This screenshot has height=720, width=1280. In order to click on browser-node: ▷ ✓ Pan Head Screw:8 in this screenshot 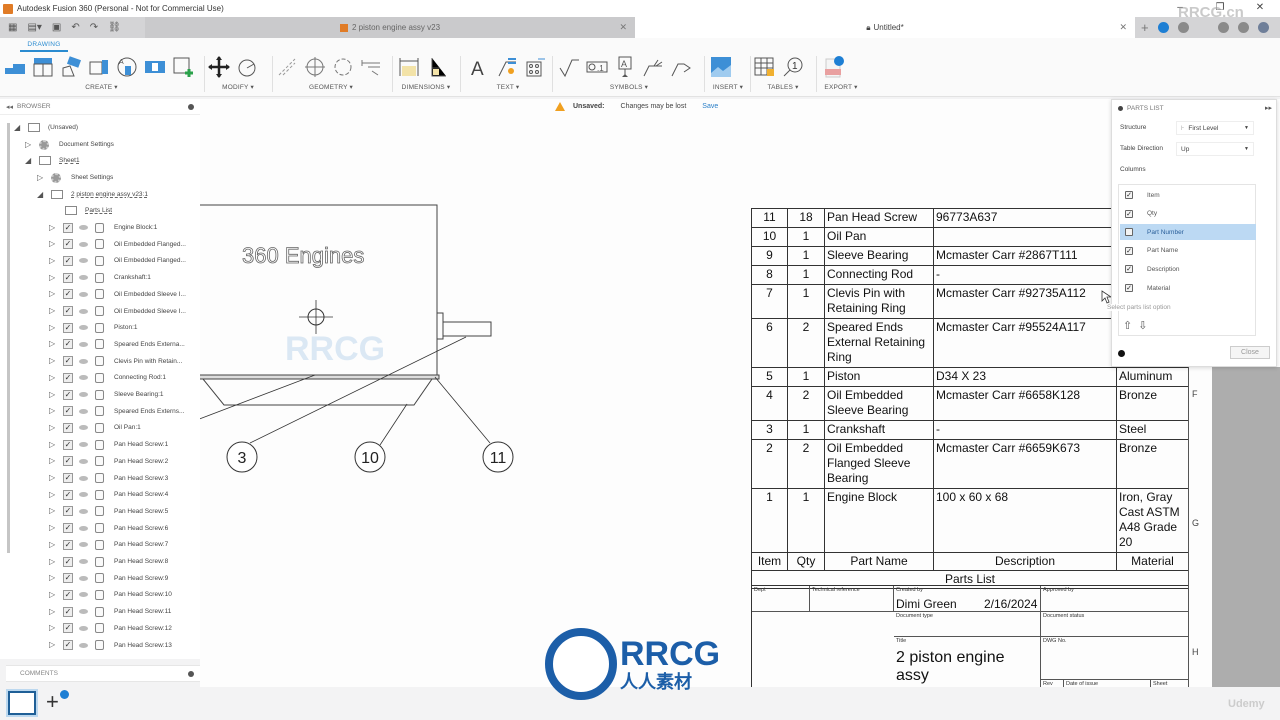, I will do `click(108, 561)`.